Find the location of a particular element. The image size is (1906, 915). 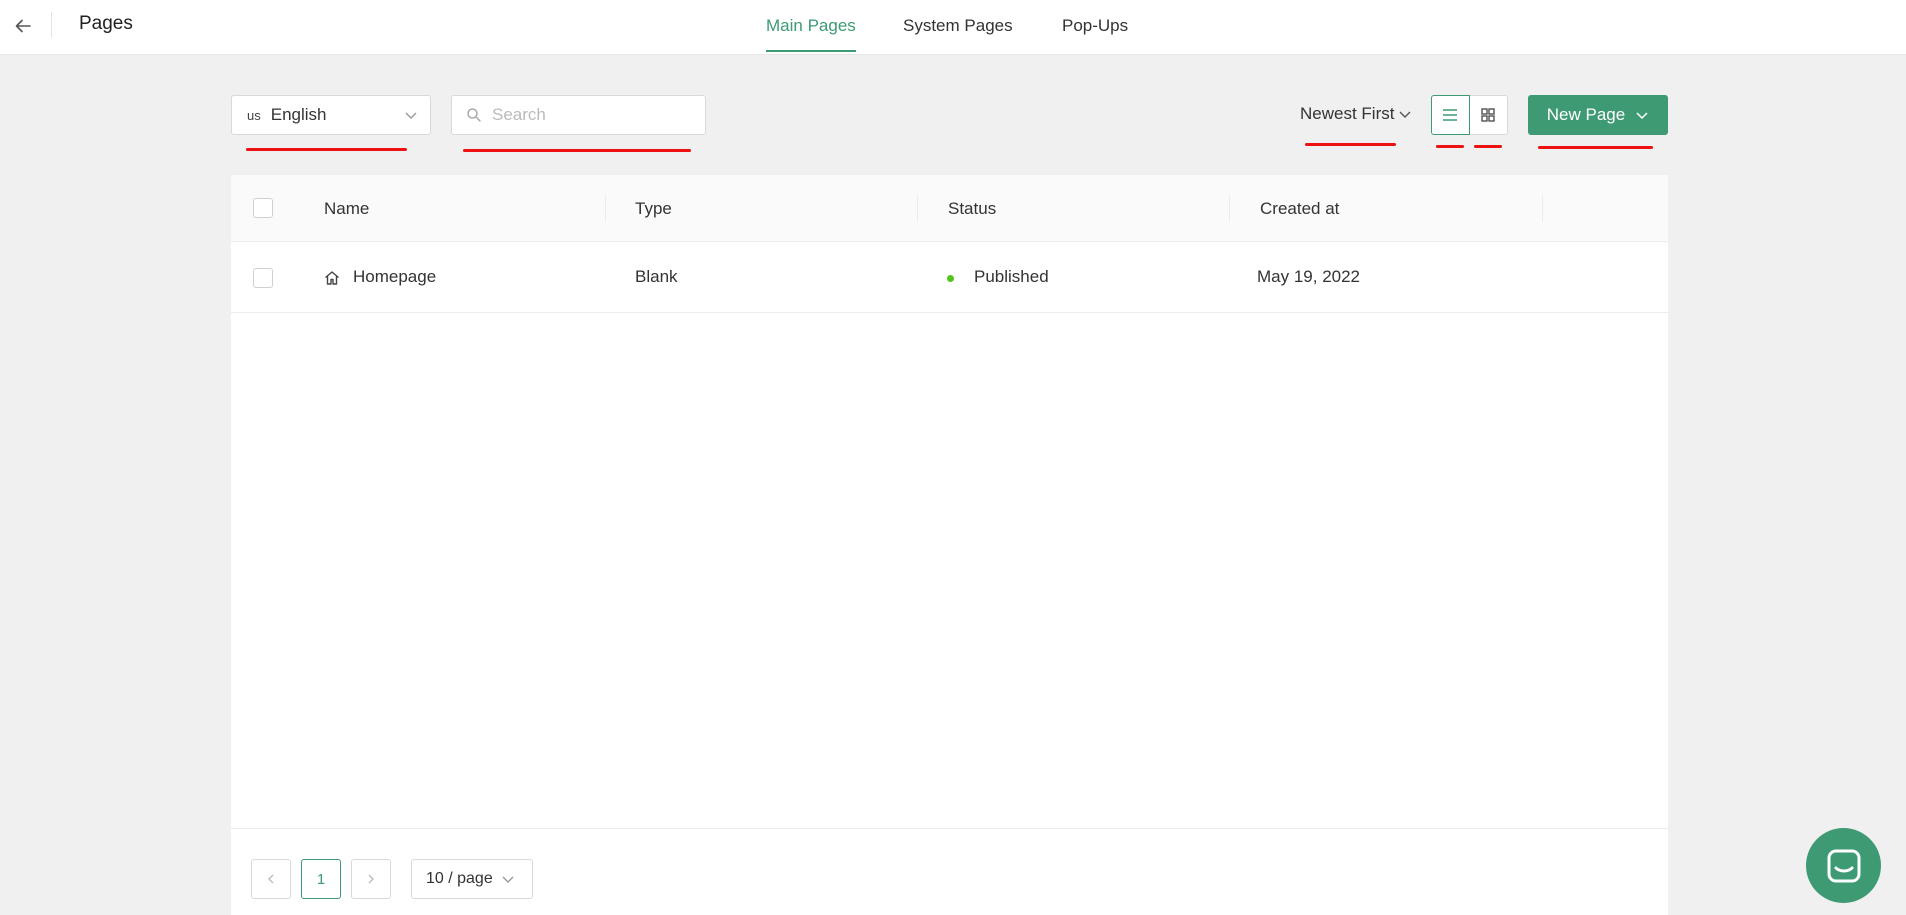

view-toggle is located at coordinates (1469, 115).